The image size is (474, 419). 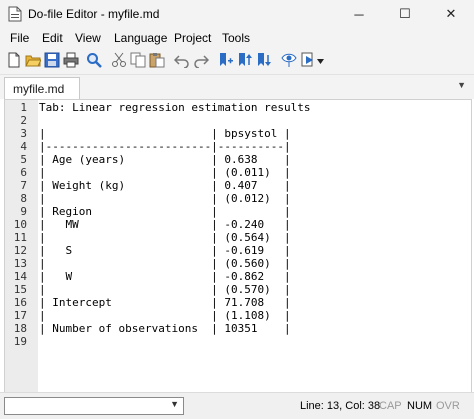 I want to click on caps-lock-indicator: CAP, so click(x=390, y=406).